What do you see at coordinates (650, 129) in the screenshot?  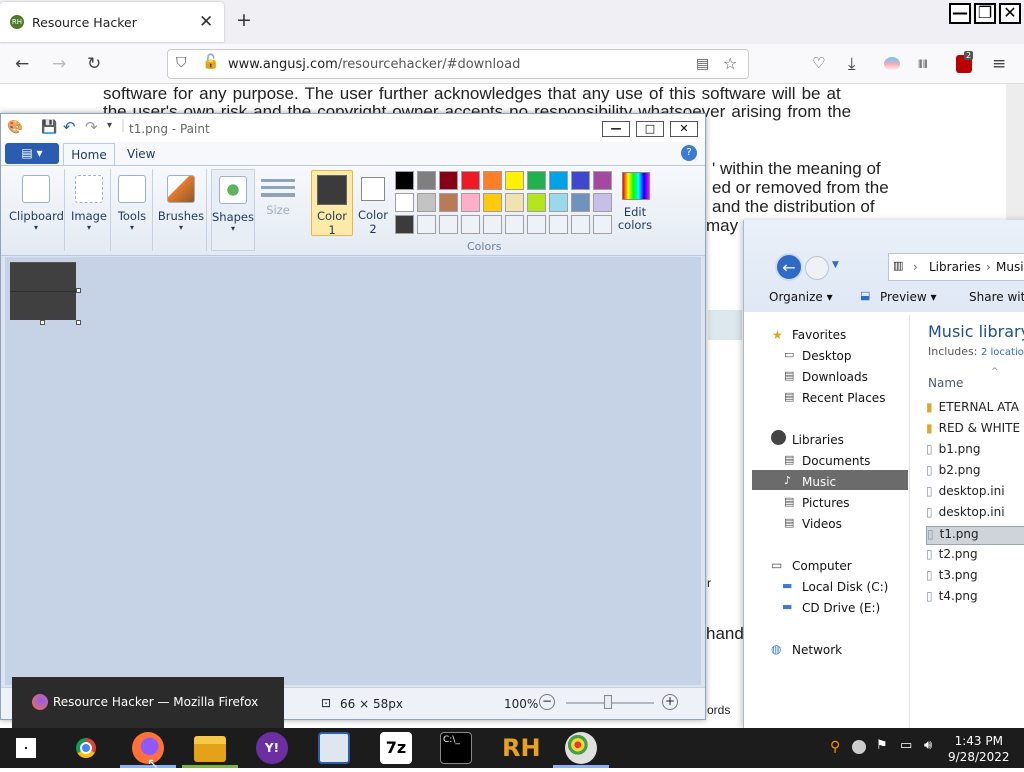 I see `paint-maximize-button: □` at bounding box center [650, 129].